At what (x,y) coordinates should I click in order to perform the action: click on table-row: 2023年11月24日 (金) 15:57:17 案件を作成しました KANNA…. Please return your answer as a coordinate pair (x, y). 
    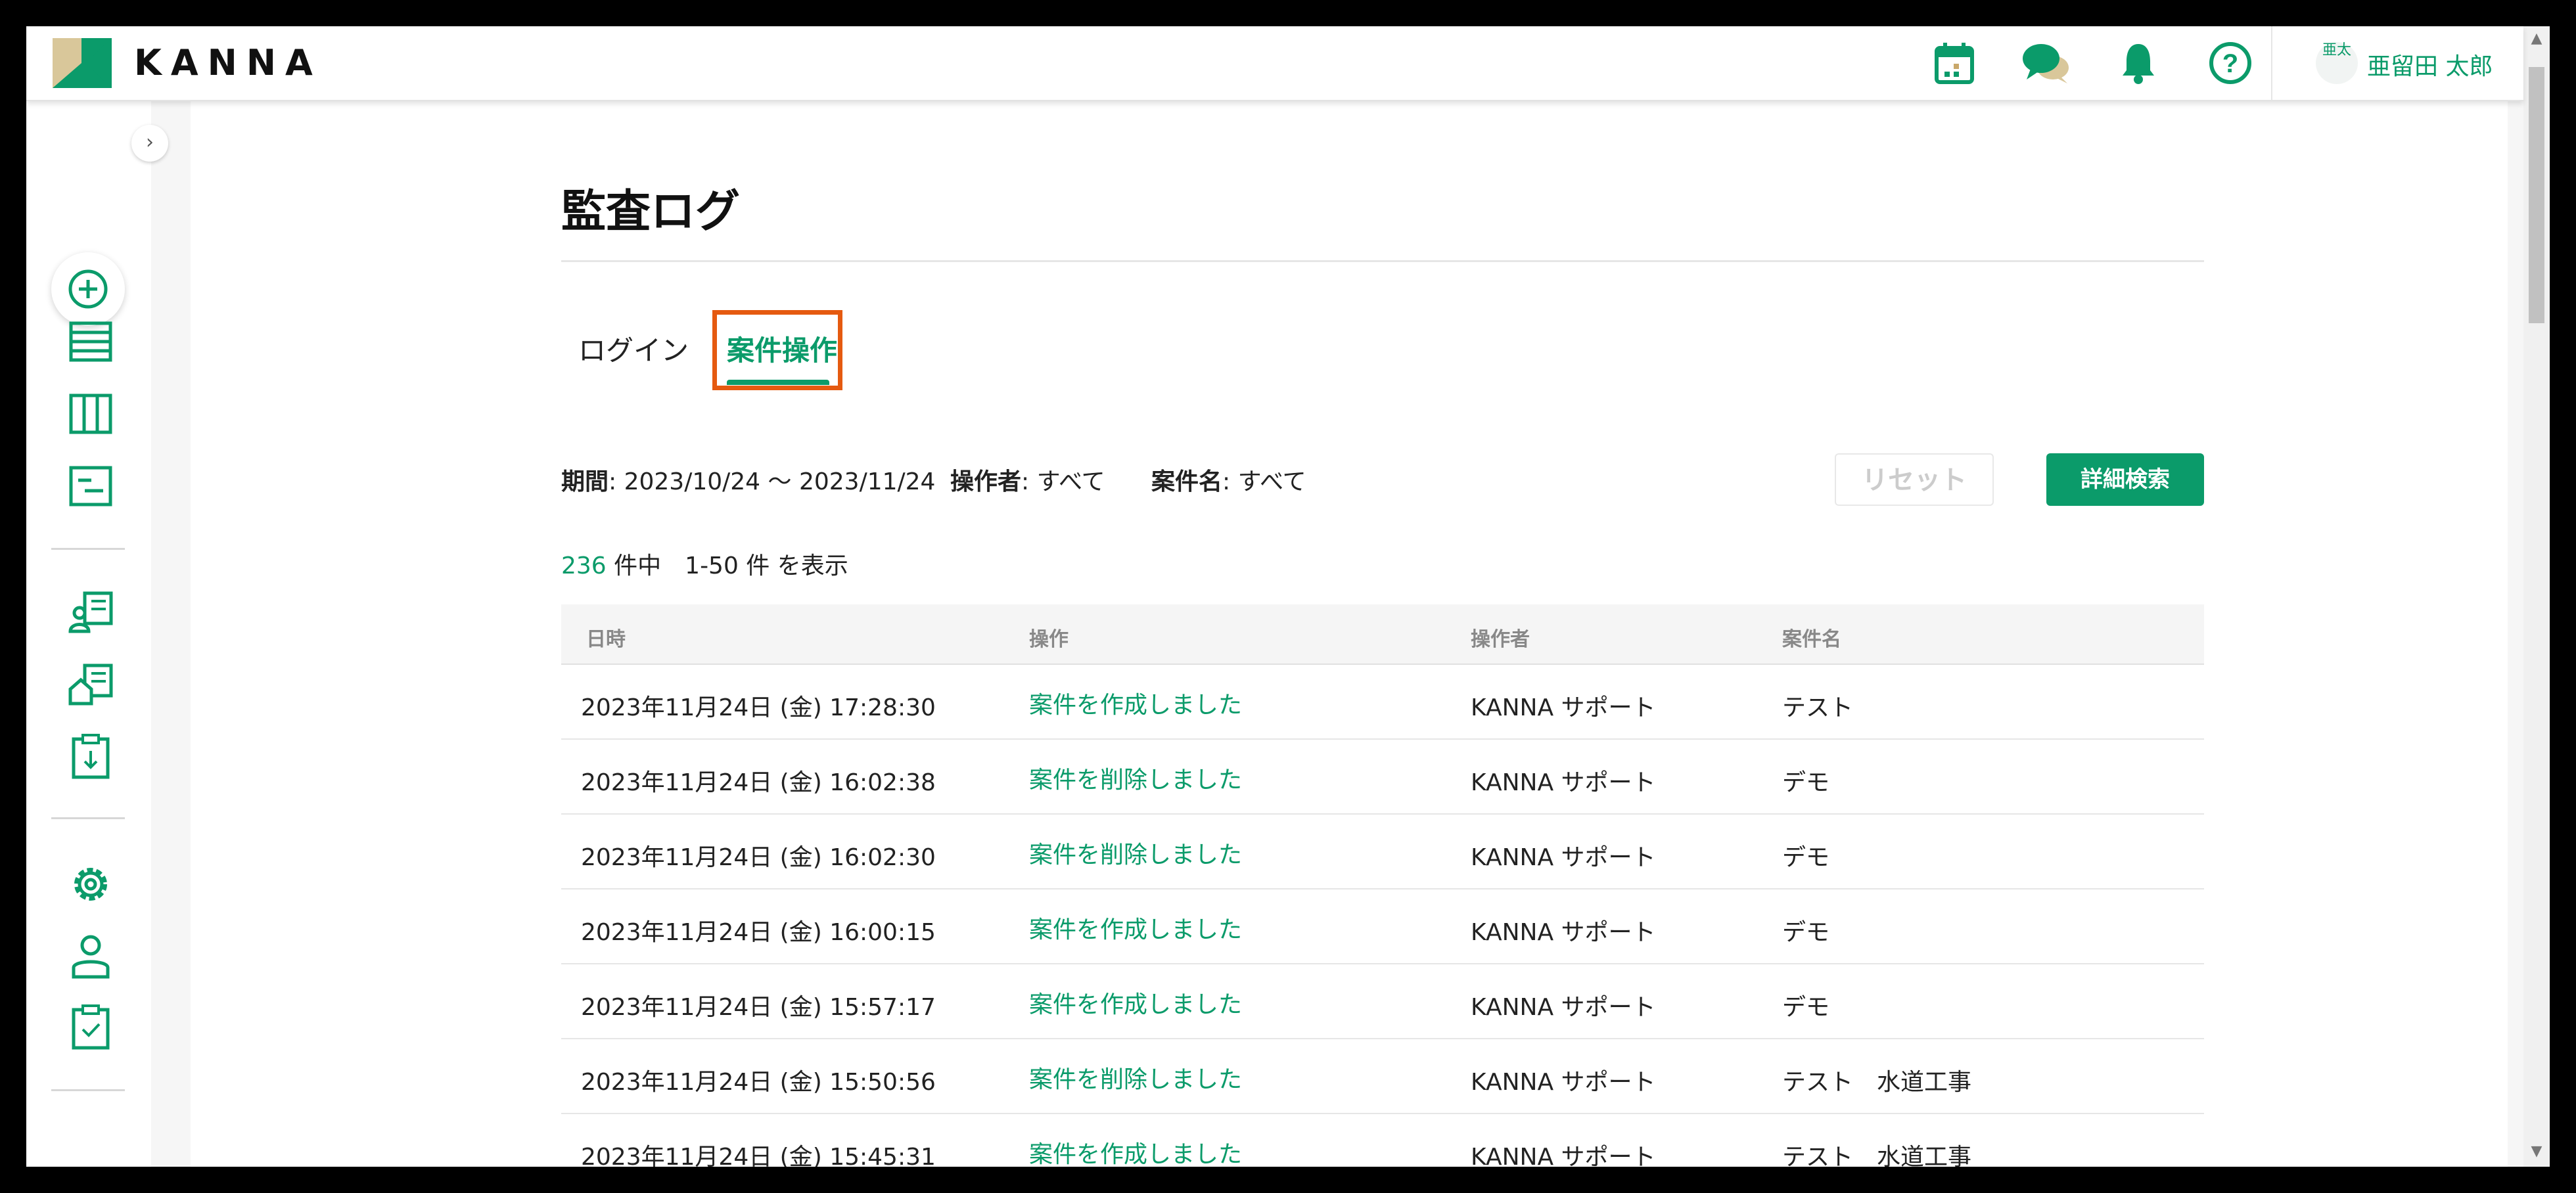
    Looking at the image, I should click on (1382, 1001).